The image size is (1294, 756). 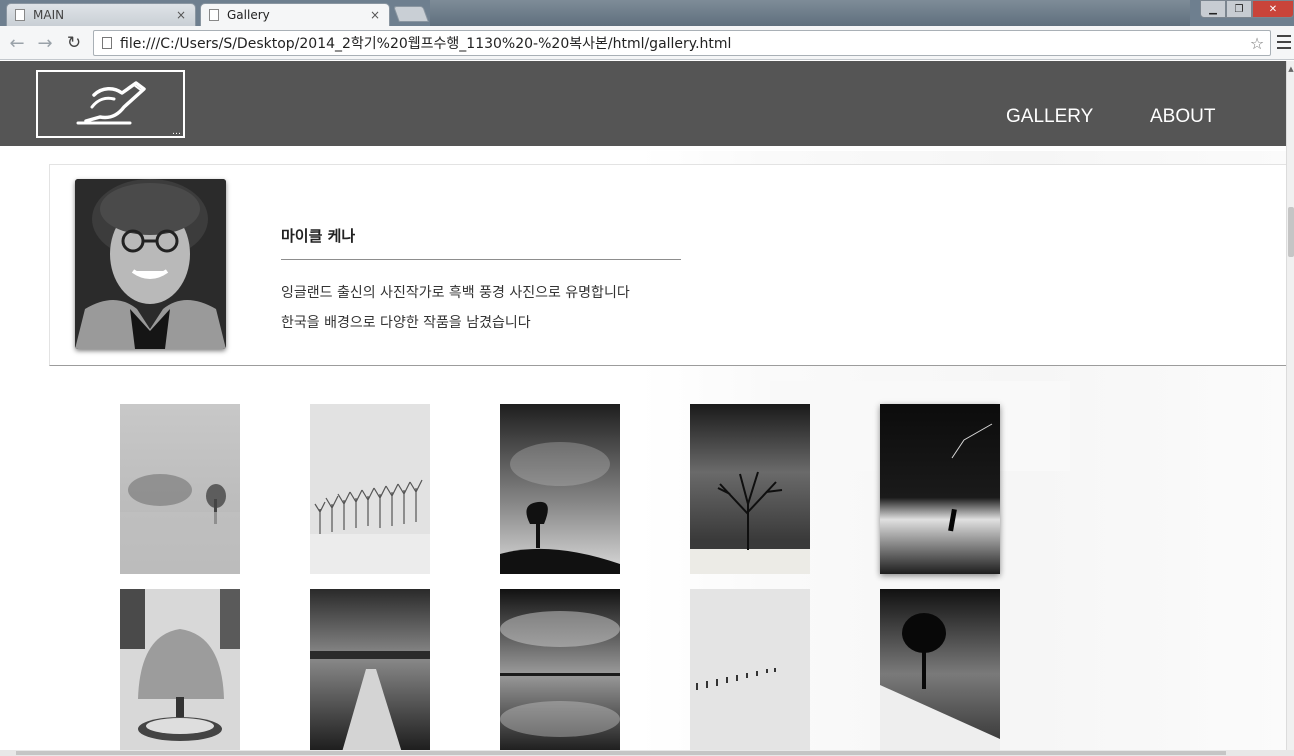 What do you see at coordinates (248, 15) in the screenshot?
I see `tab-label: Gallery` at bounding box center [248, 15].